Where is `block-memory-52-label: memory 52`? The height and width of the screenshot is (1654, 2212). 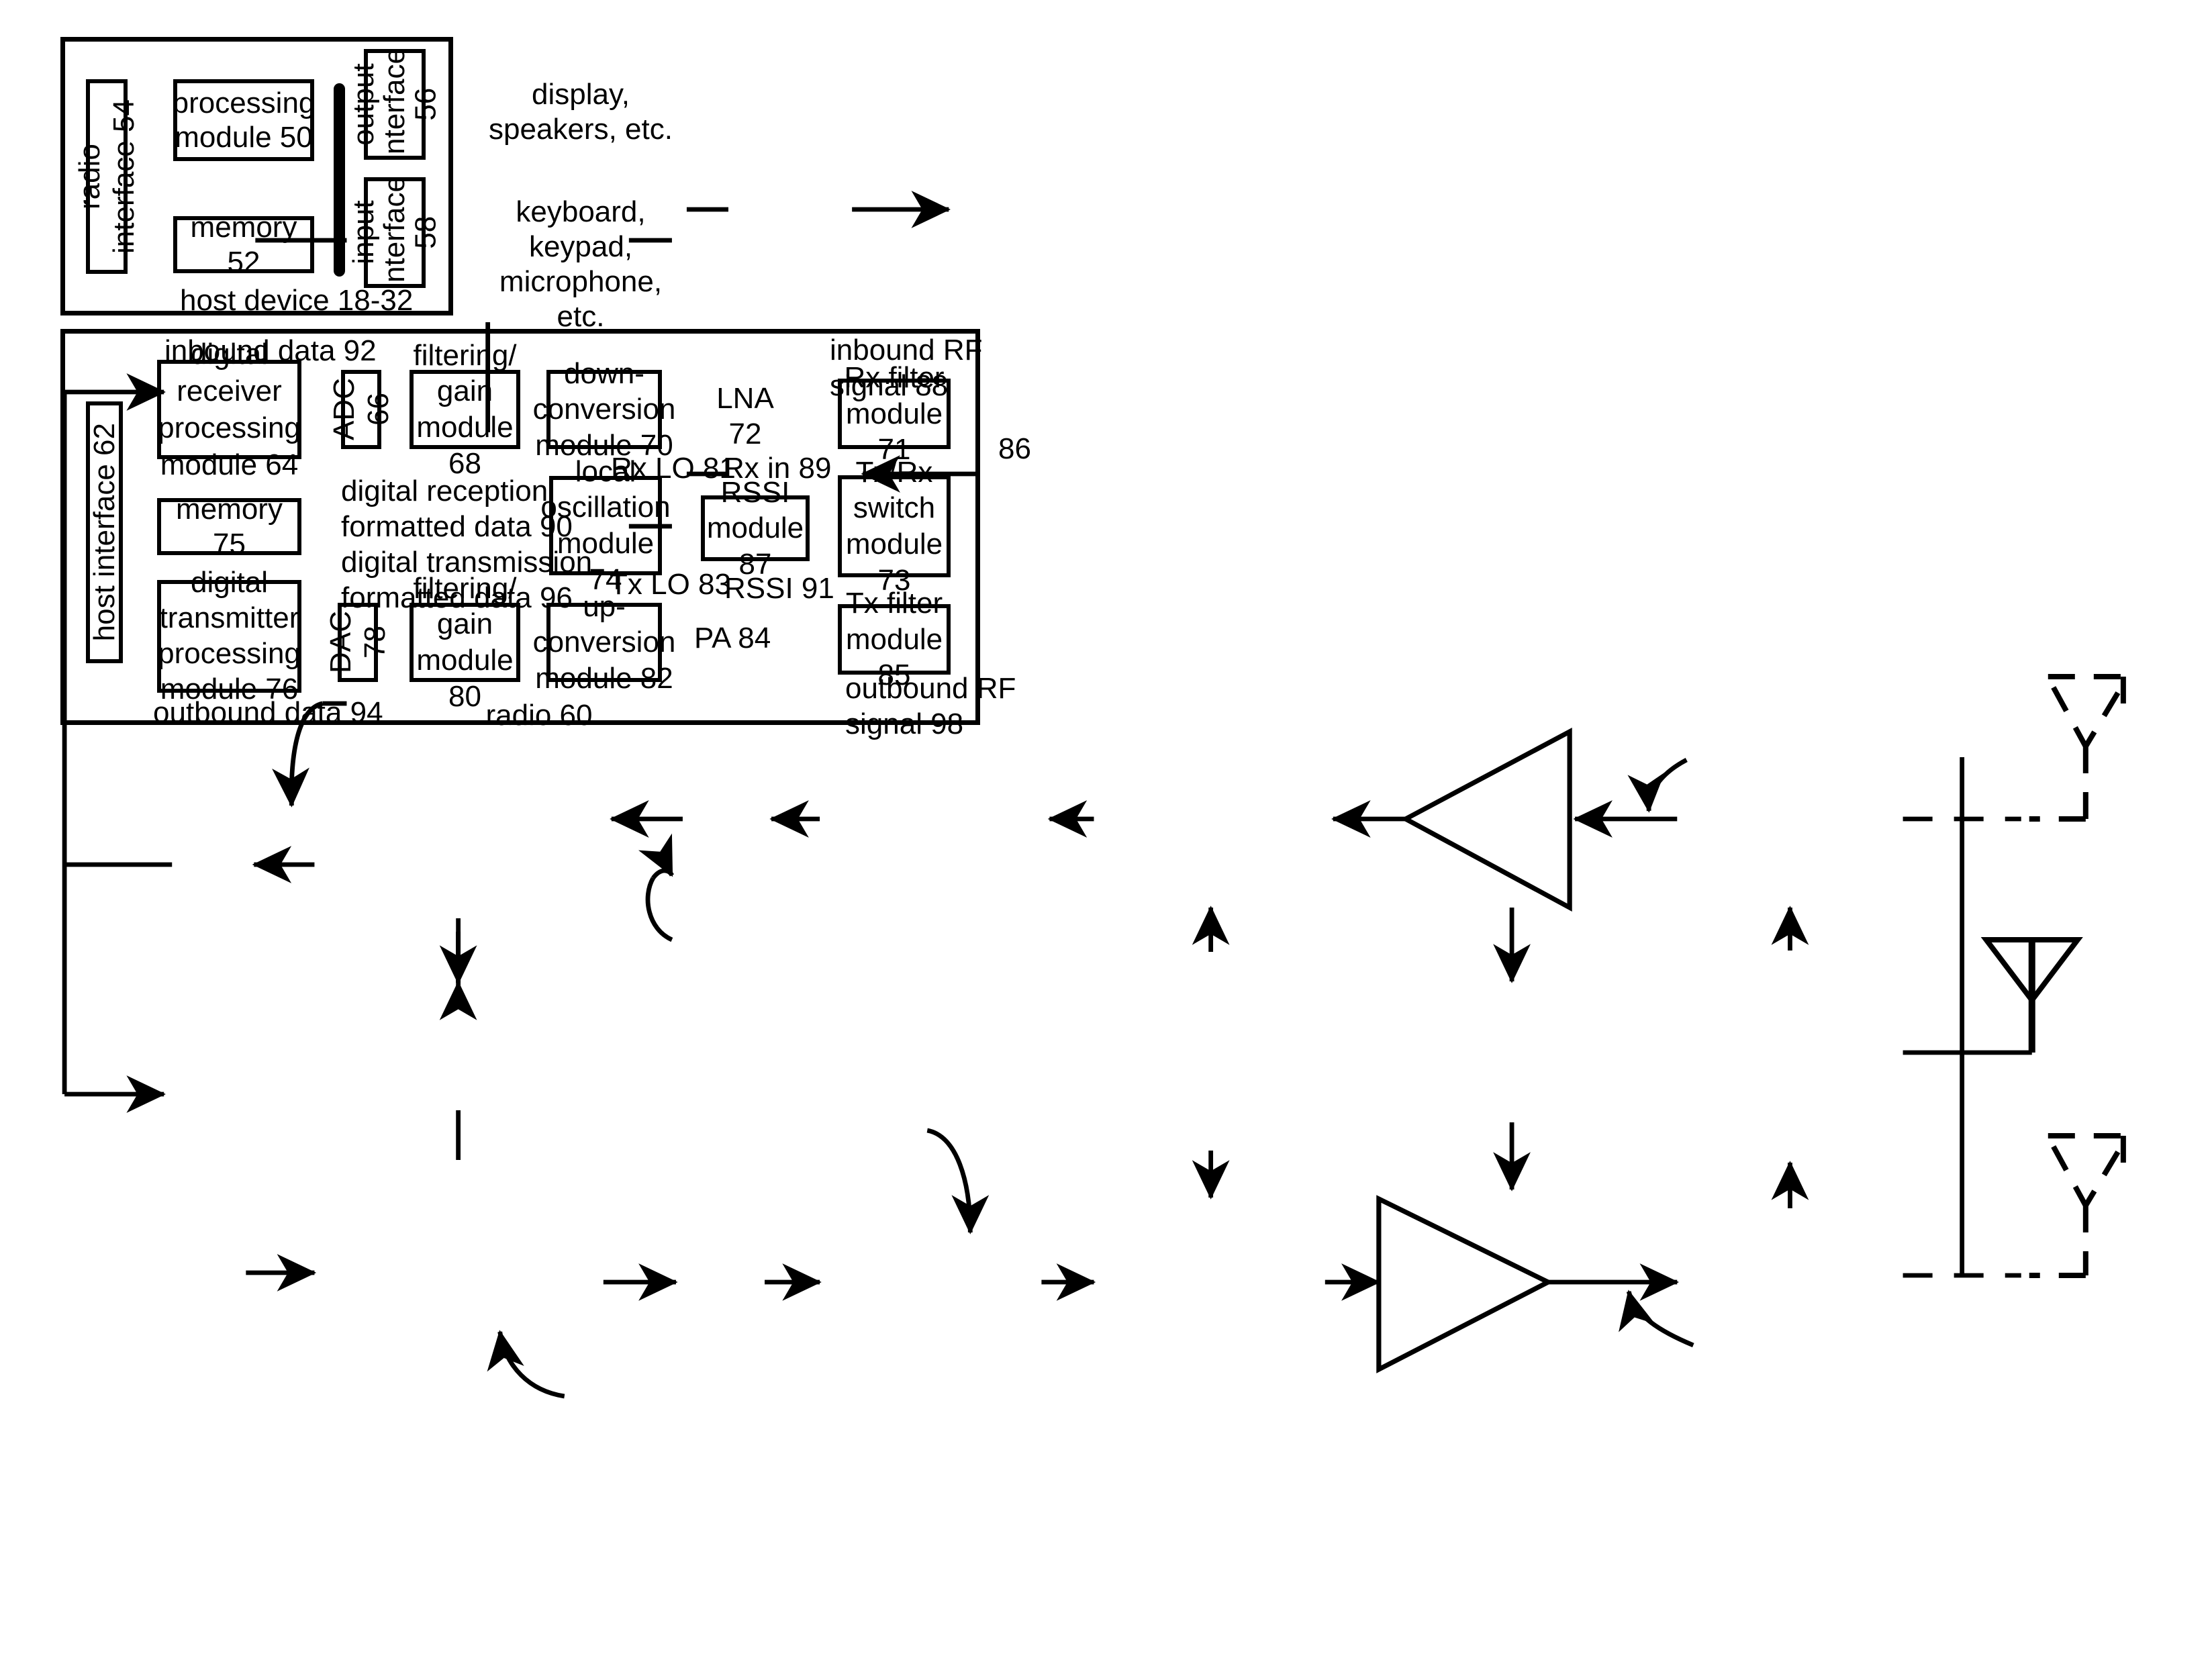 block-memory-52-label: memory 52 is located at coordinates (243, 245).